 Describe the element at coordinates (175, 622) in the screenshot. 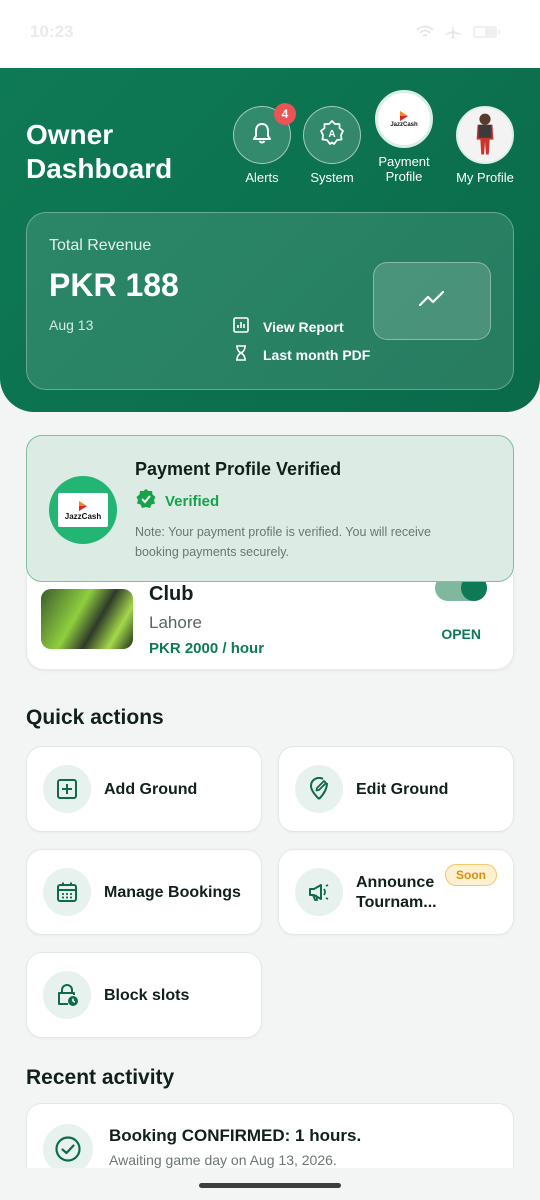

I see `ground-city: Lahore` at that location.